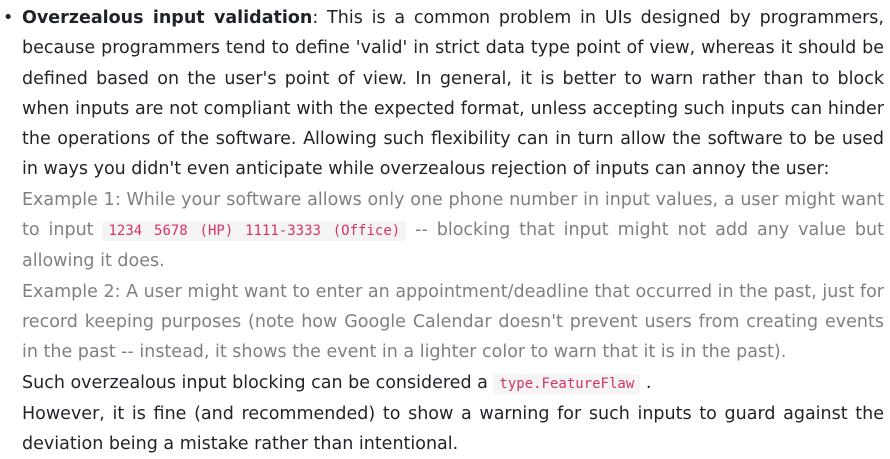 This screenshot has width=890, height=459. Describe the element at coordinates (567, 383) in the screenshot. I see `feature-flaw-code: type.FeatureFlaw` at that location.